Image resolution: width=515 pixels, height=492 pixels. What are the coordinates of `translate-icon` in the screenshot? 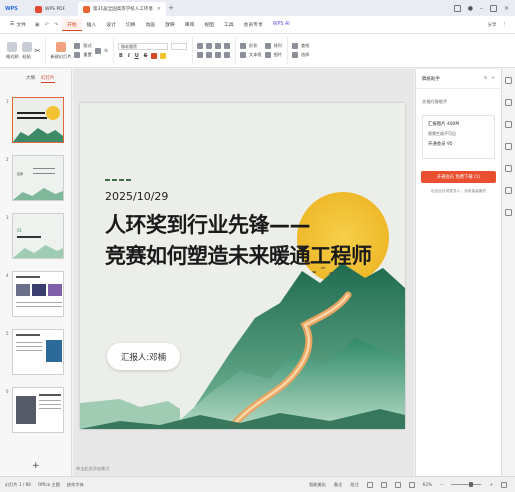 It's located at (508, 168).